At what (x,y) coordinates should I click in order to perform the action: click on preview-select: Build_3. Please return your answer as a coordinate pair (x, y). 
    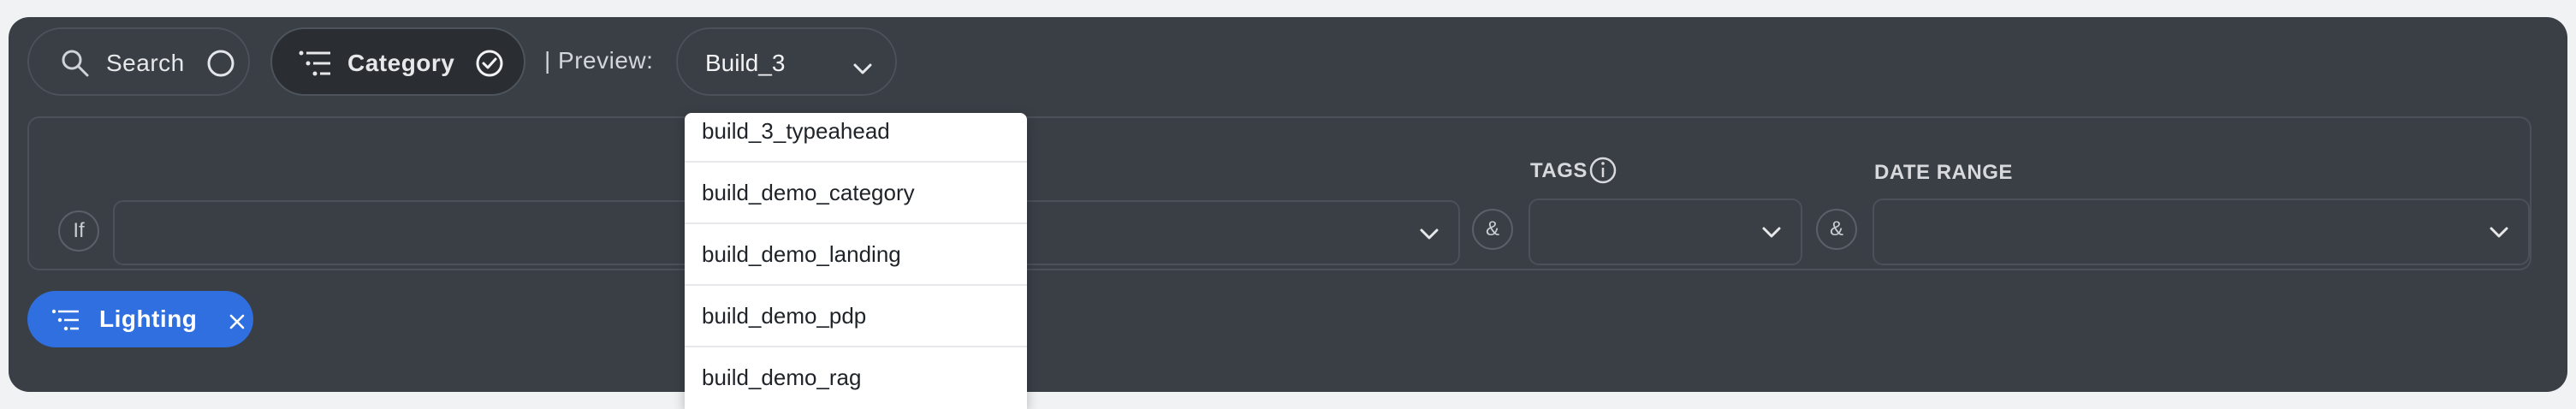
    Looking at the image, I should click on (786, 61).